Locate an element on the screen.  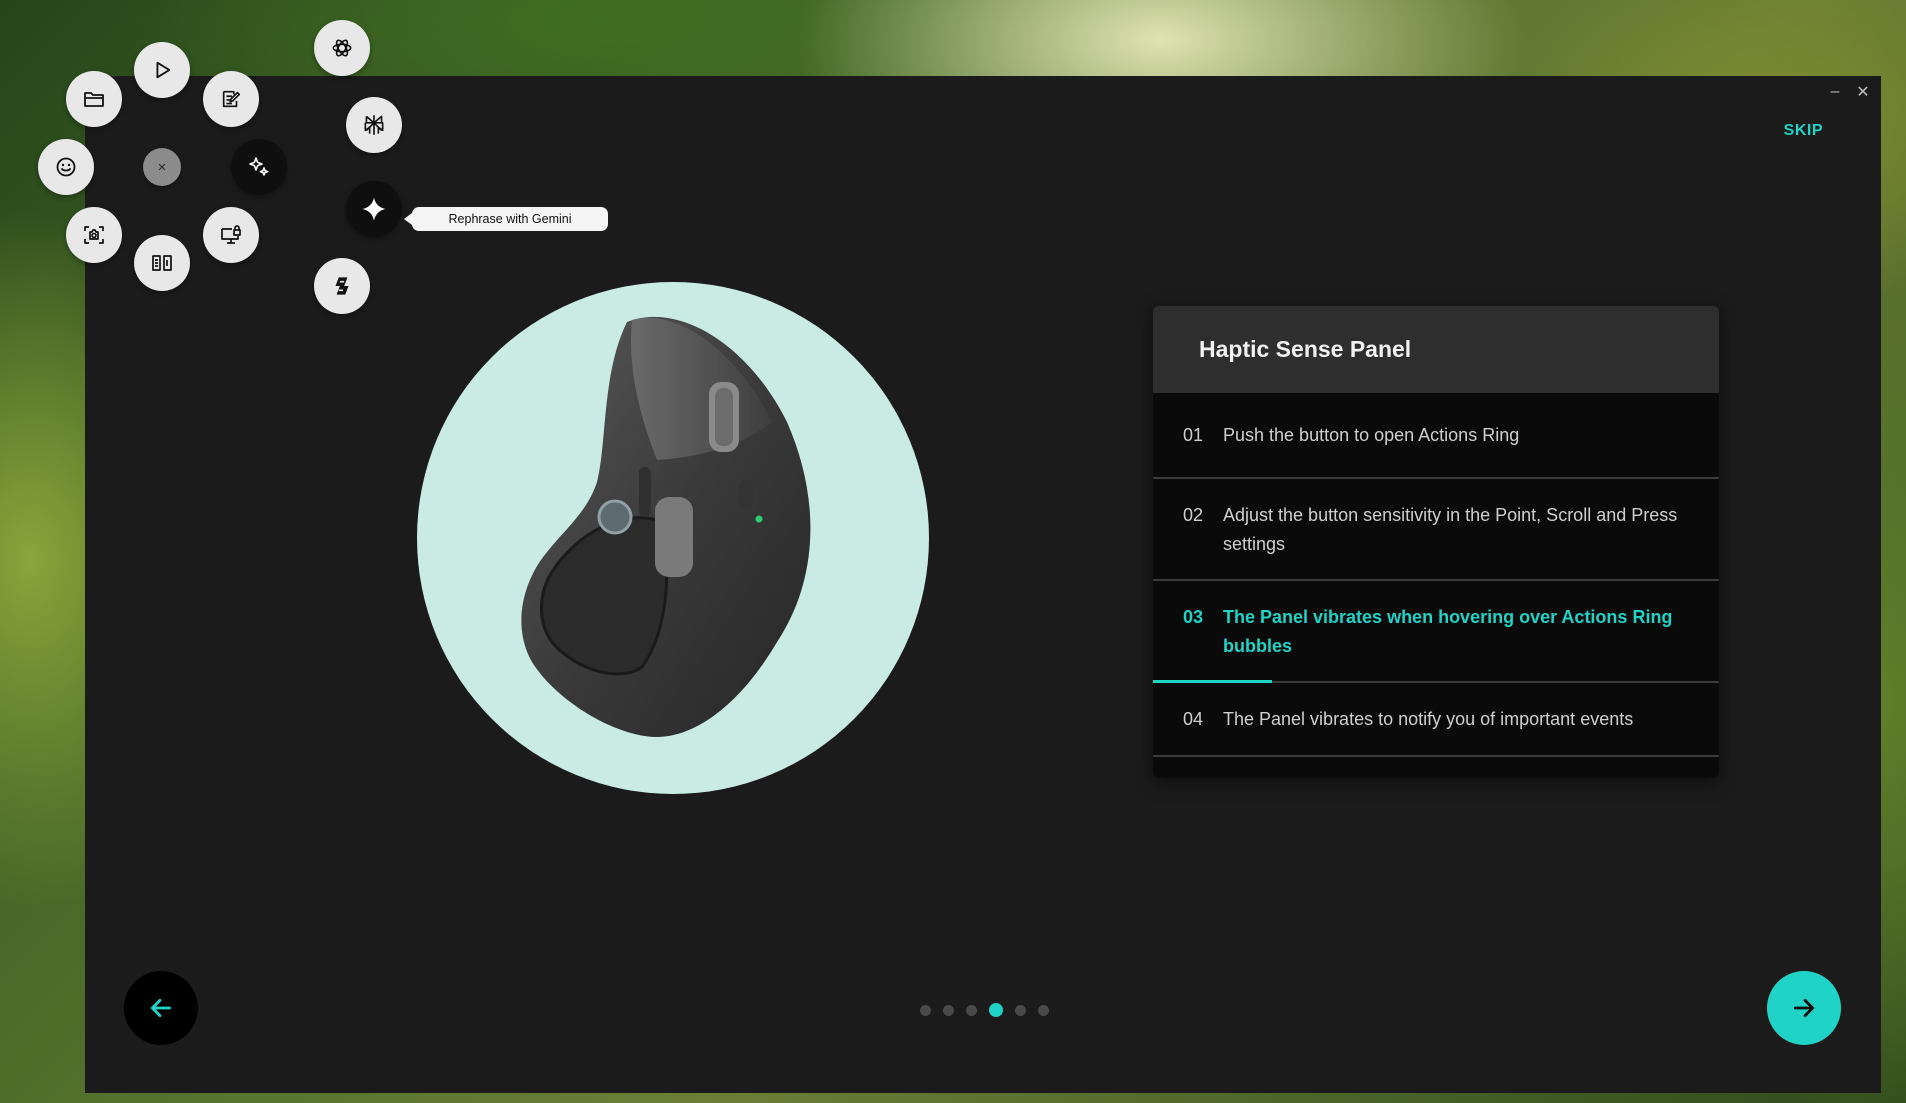
mouse-illustration is located at coordinates (666, 526).